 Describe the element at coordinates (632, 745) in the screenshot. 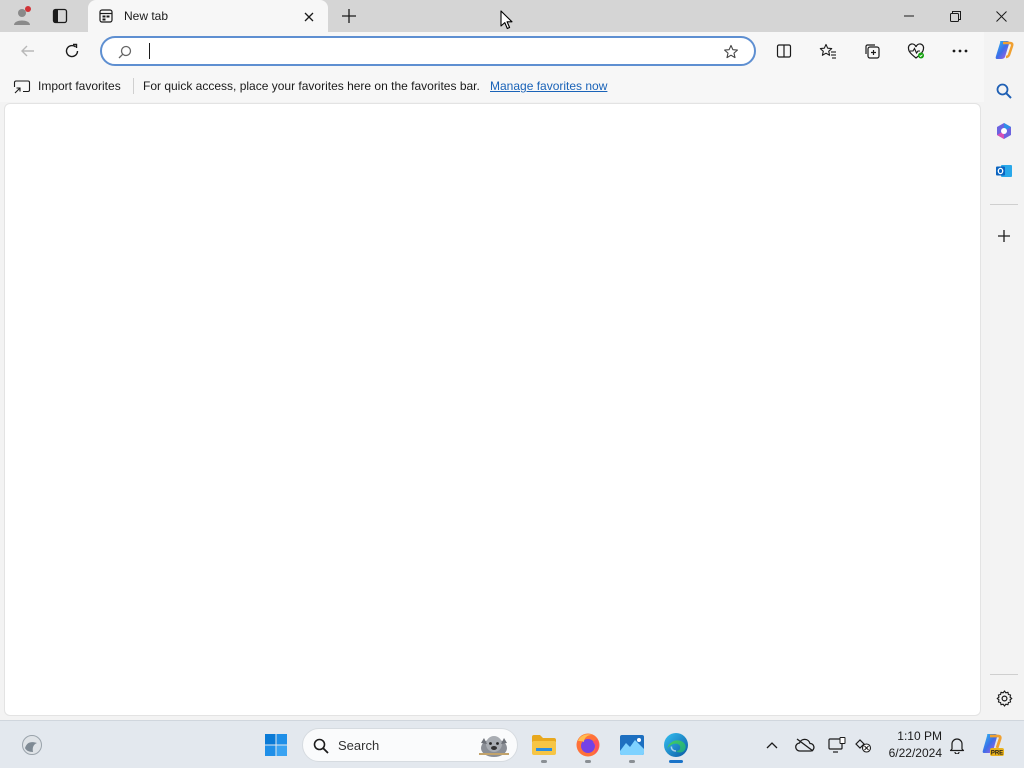

I see `photos-icon` at that location.